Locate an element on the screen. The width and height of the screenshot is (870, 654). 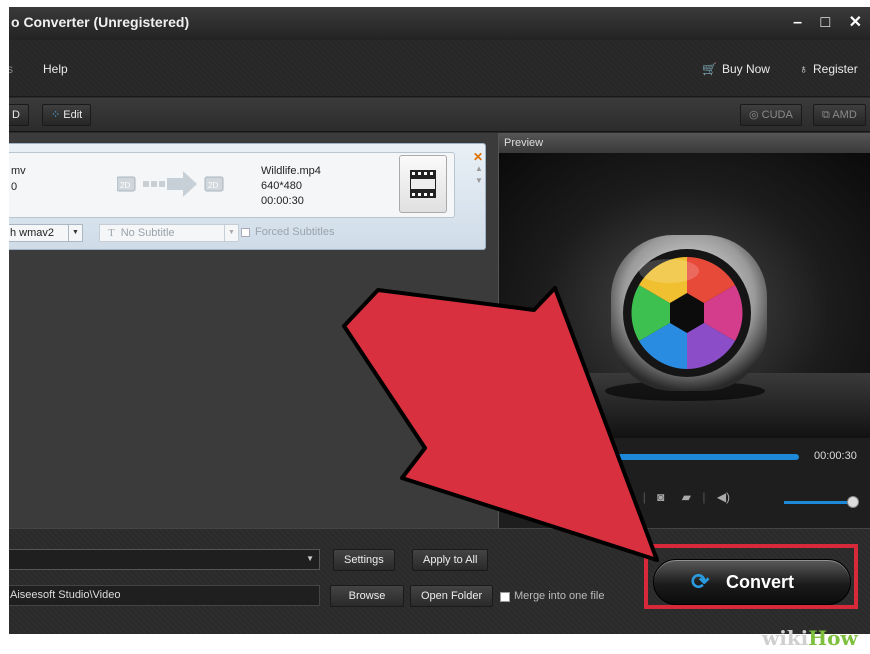
maximize-button: □ is located at coordinates (825, 23).